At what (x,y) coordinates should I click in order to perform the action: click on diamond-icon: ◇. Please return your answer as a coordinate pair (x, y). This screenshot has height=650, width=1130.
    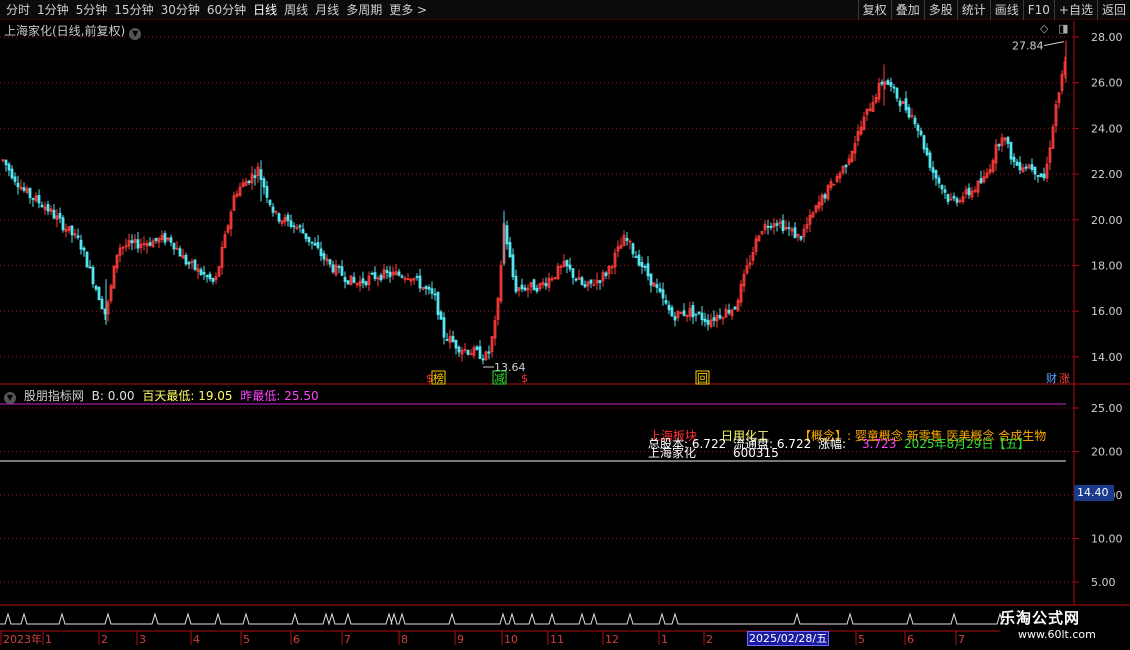
    Looking at the image, I should click on (1044, 28).